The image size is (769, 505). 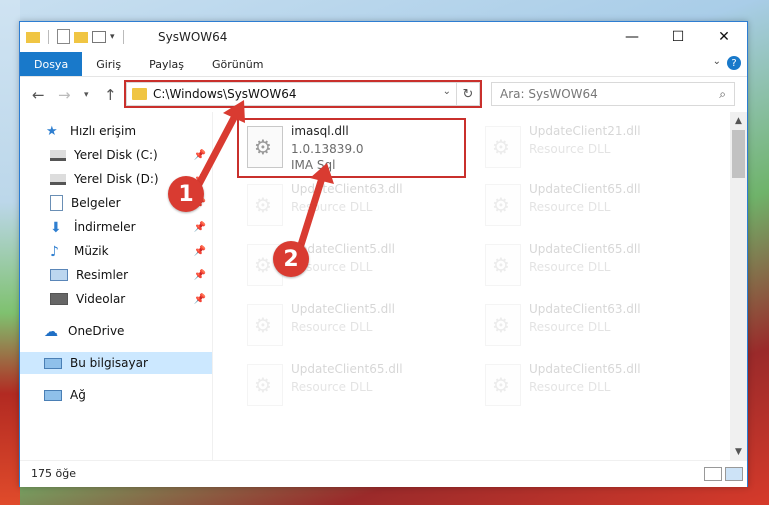 I want to click on video-icon, so click(x=59, y=299).